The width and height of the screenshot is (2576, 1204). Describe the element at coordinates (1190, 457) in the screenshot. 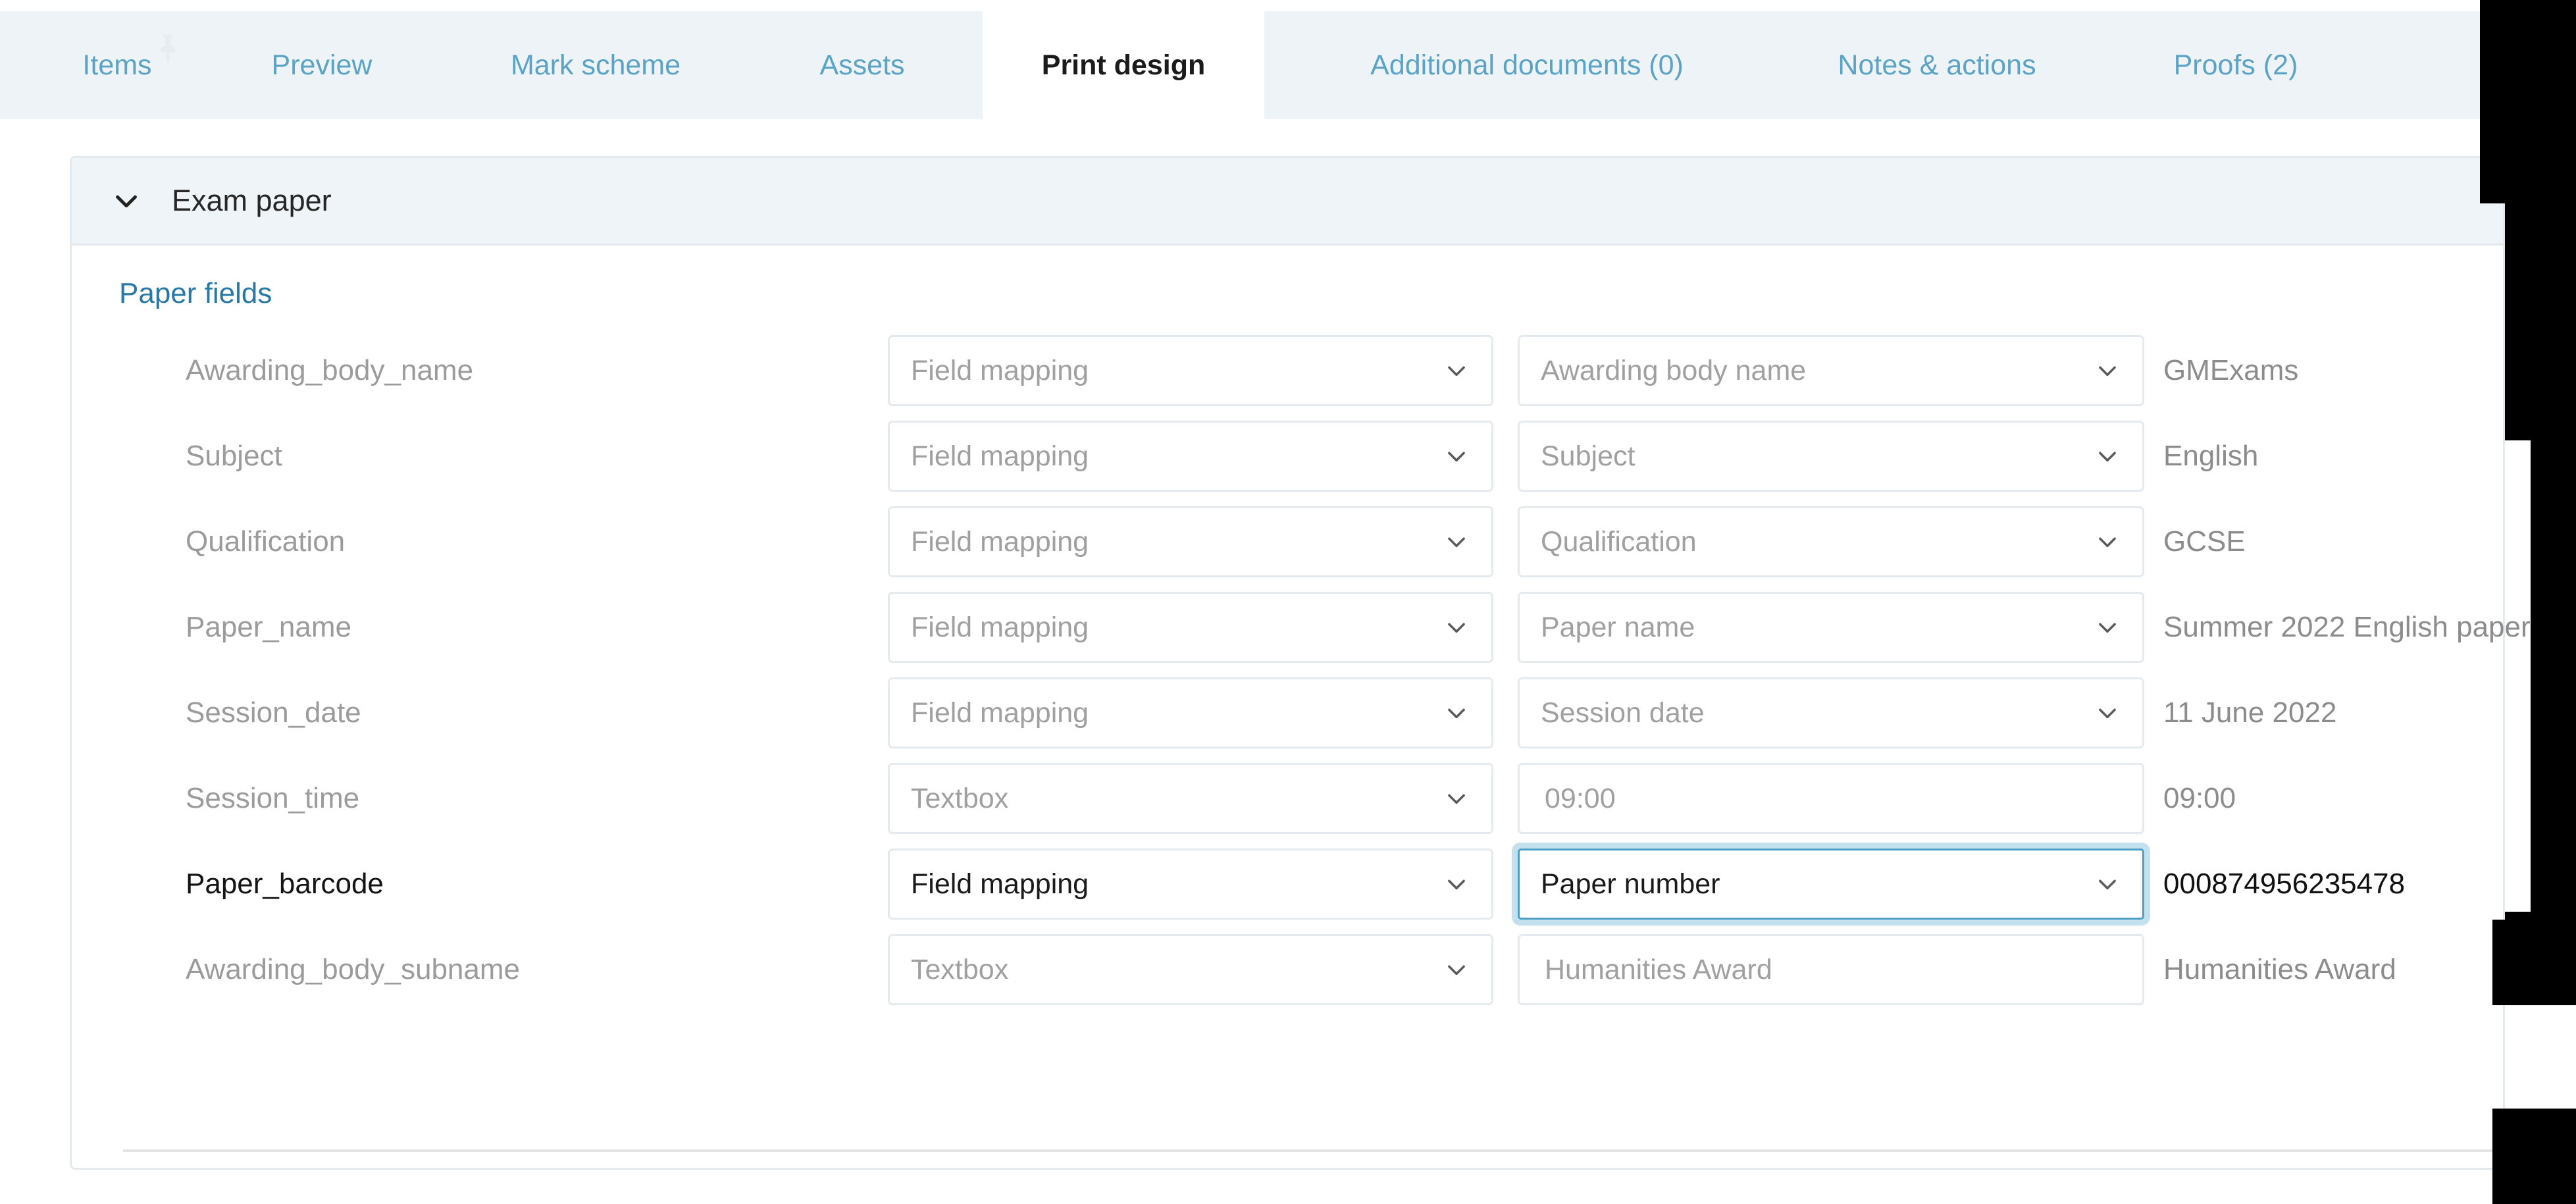

I see `field-type-select-subject: Field mapping` at that location.